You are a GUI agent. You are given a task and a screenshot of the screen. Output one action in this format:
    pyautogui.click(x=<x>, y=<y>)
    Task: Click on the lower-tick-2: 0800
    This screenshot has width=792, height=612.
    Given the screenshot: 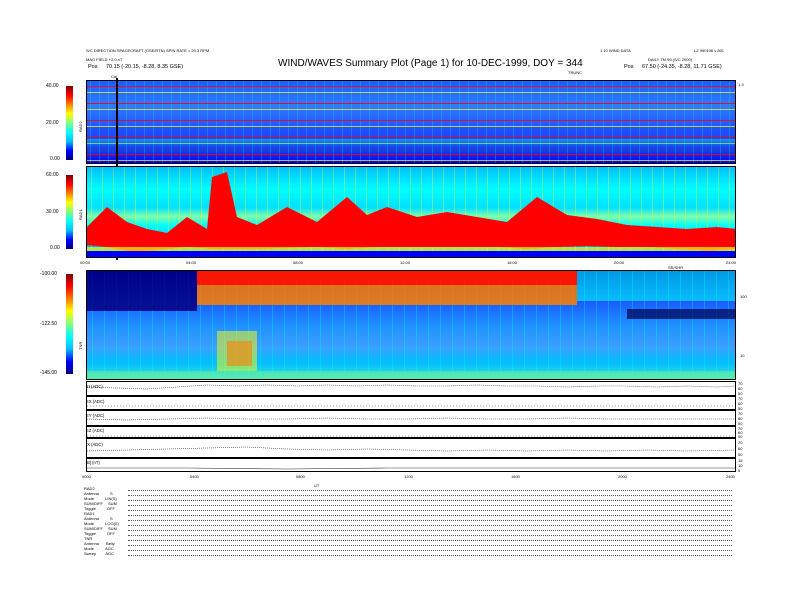 What is the action you would take?
    pyautogui.click(x=300, y=476)
    